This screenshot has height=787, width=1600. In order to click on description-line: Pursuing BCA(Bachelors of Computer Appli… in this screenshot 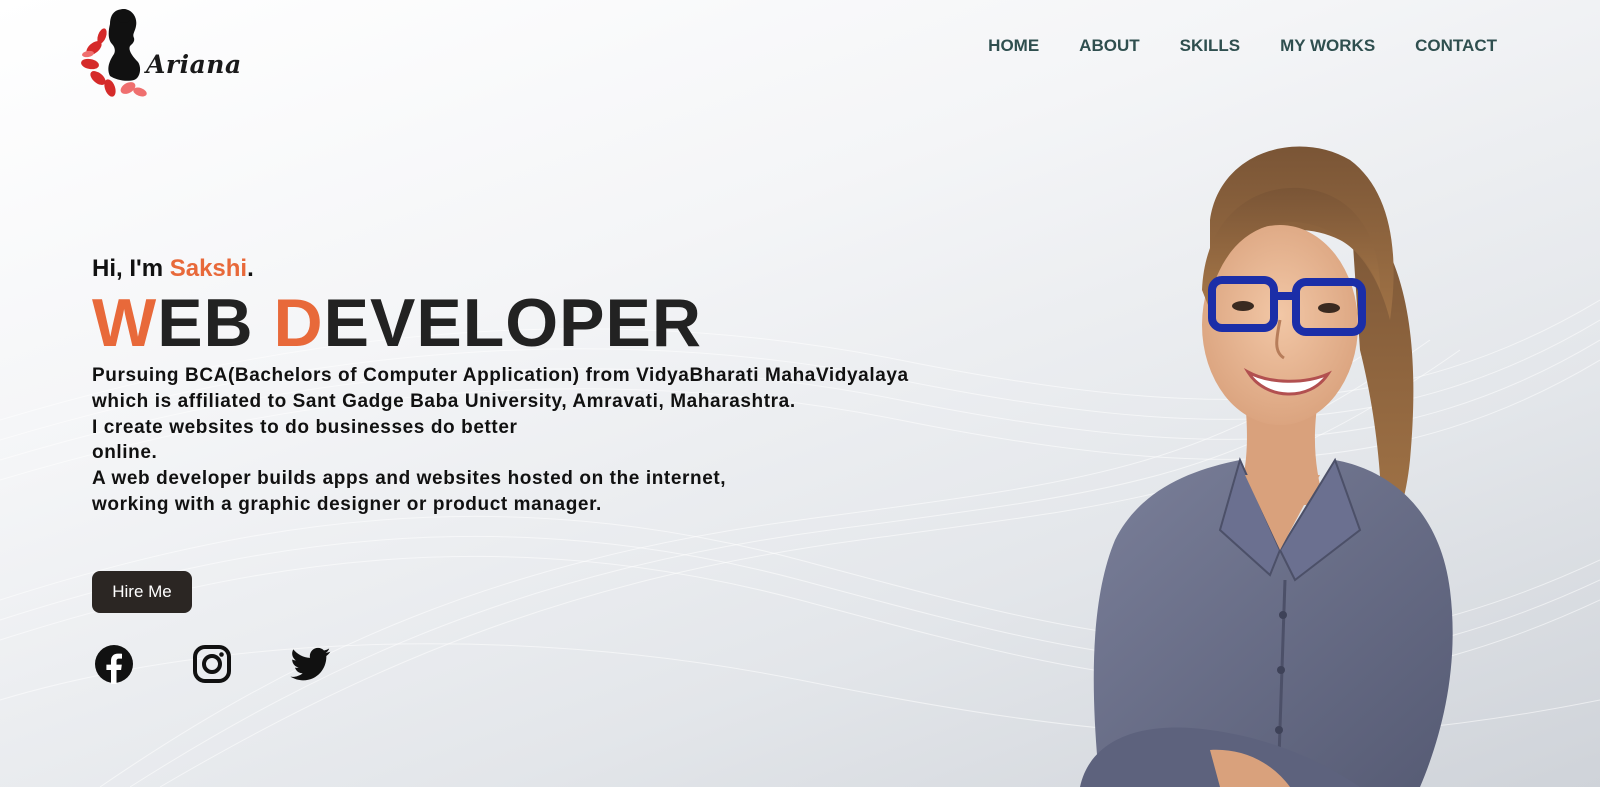, I will do `click(500, 375)`.